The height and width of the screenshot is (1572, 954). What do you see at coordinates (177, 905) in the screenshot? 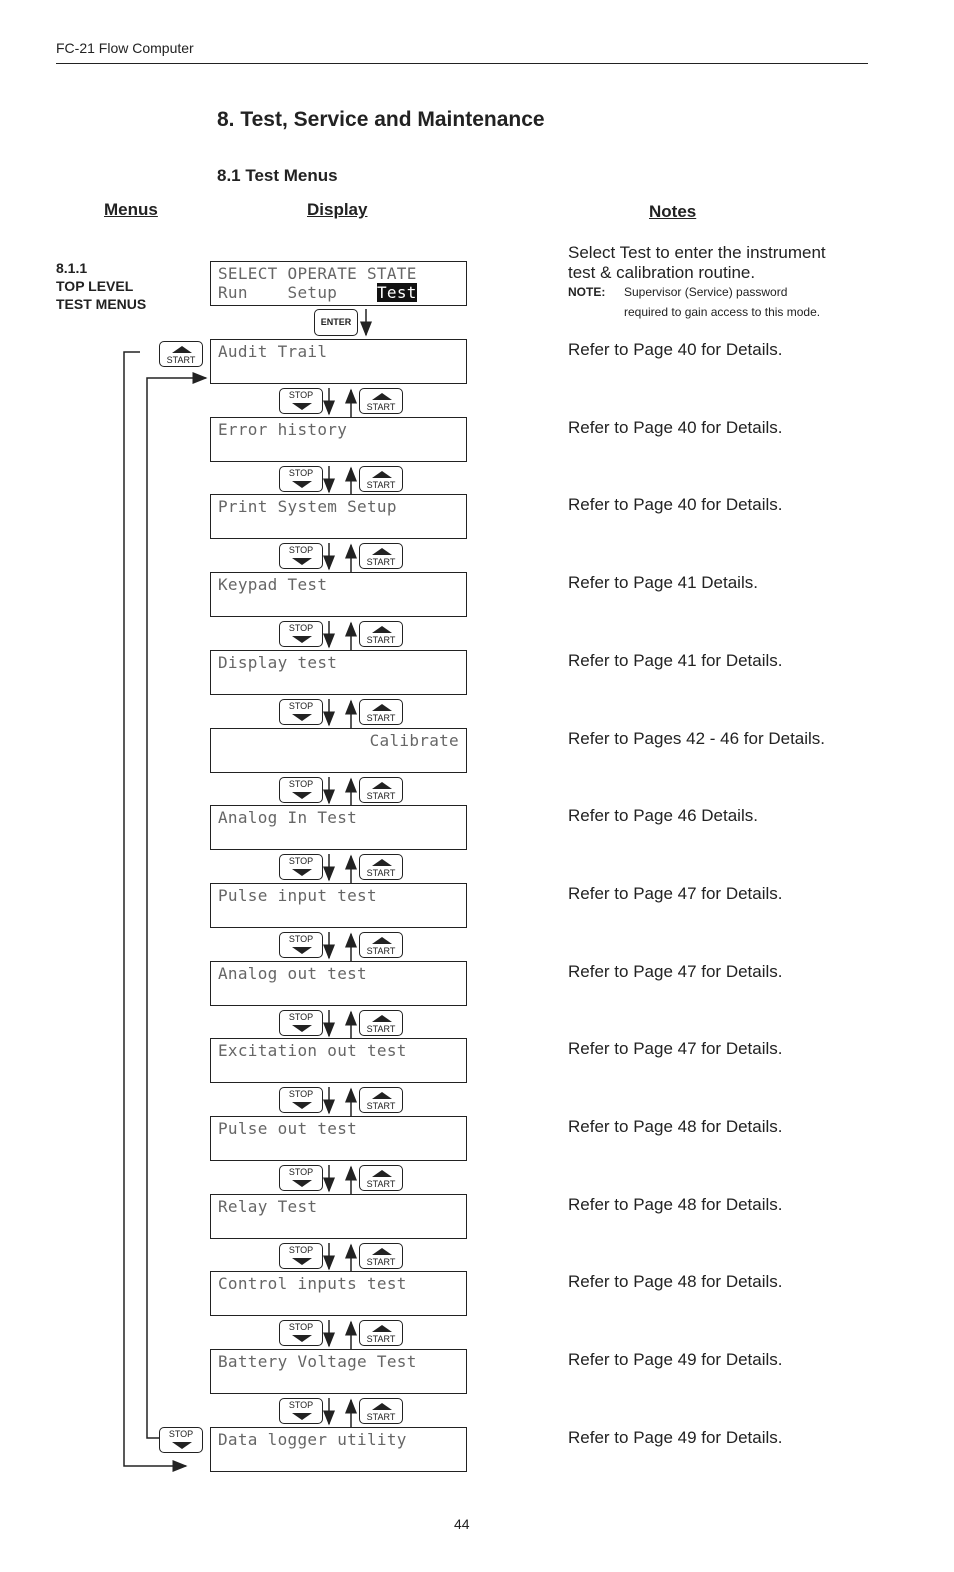
I see `stop-wrap-arrow` at bounding box center [177, 905].